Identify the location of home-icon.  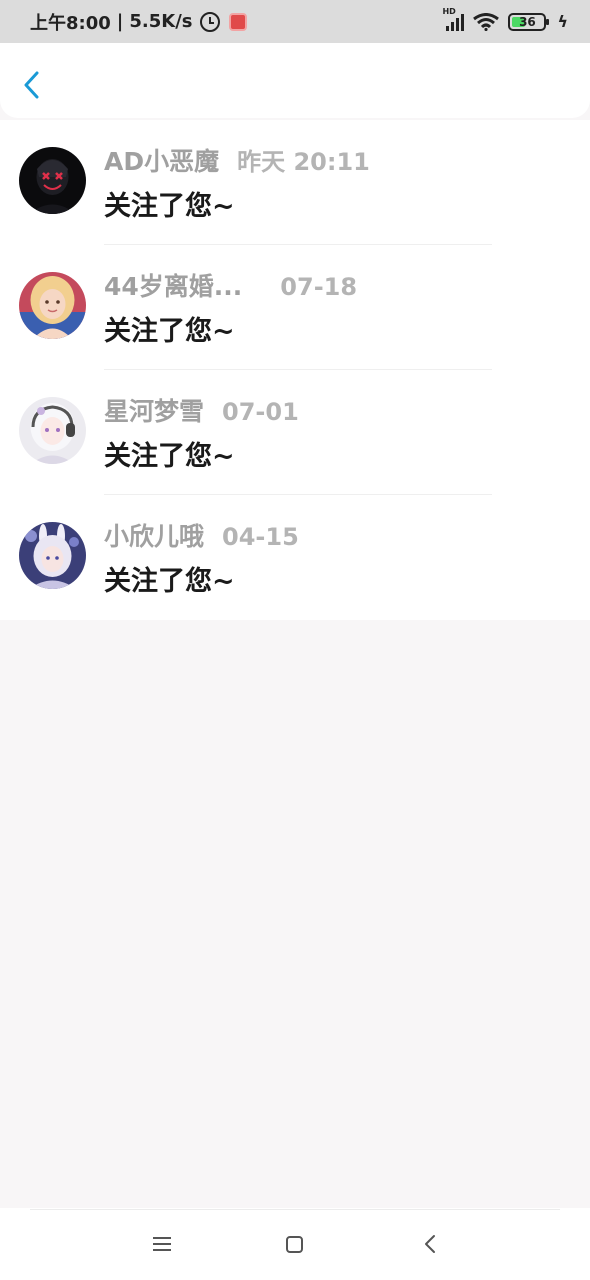
(294, 1244).